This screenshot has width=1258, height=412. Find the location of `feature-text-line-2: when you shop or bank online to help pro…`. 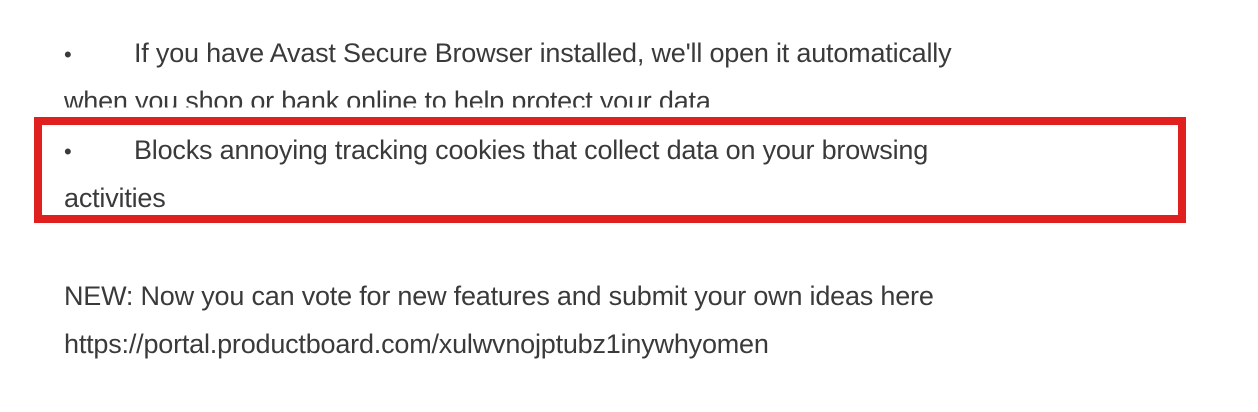

feature-text-line-2: when you shop or bank online to help pro… is located at coordinates (387, 101).